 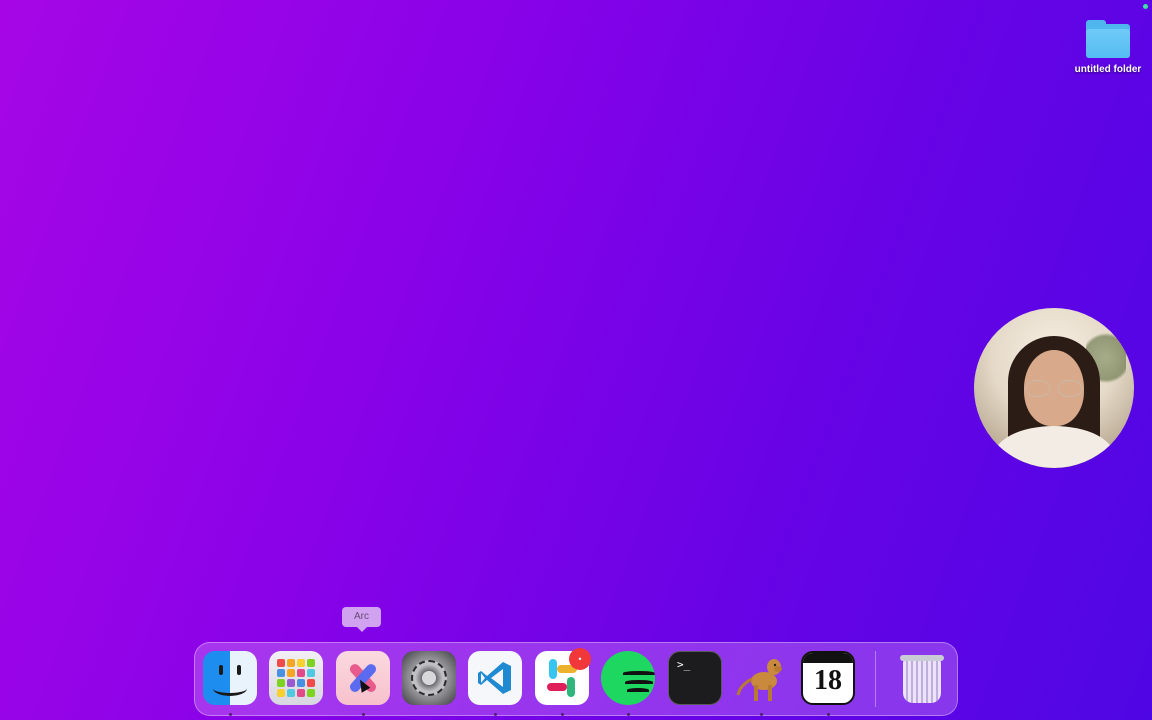 I want to click on dock-item-launchpad, so click(x=296, y=678).